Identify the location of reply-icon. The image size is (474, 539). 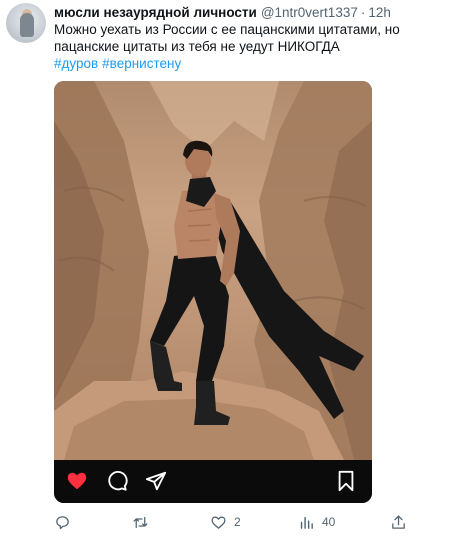
(62, 522).